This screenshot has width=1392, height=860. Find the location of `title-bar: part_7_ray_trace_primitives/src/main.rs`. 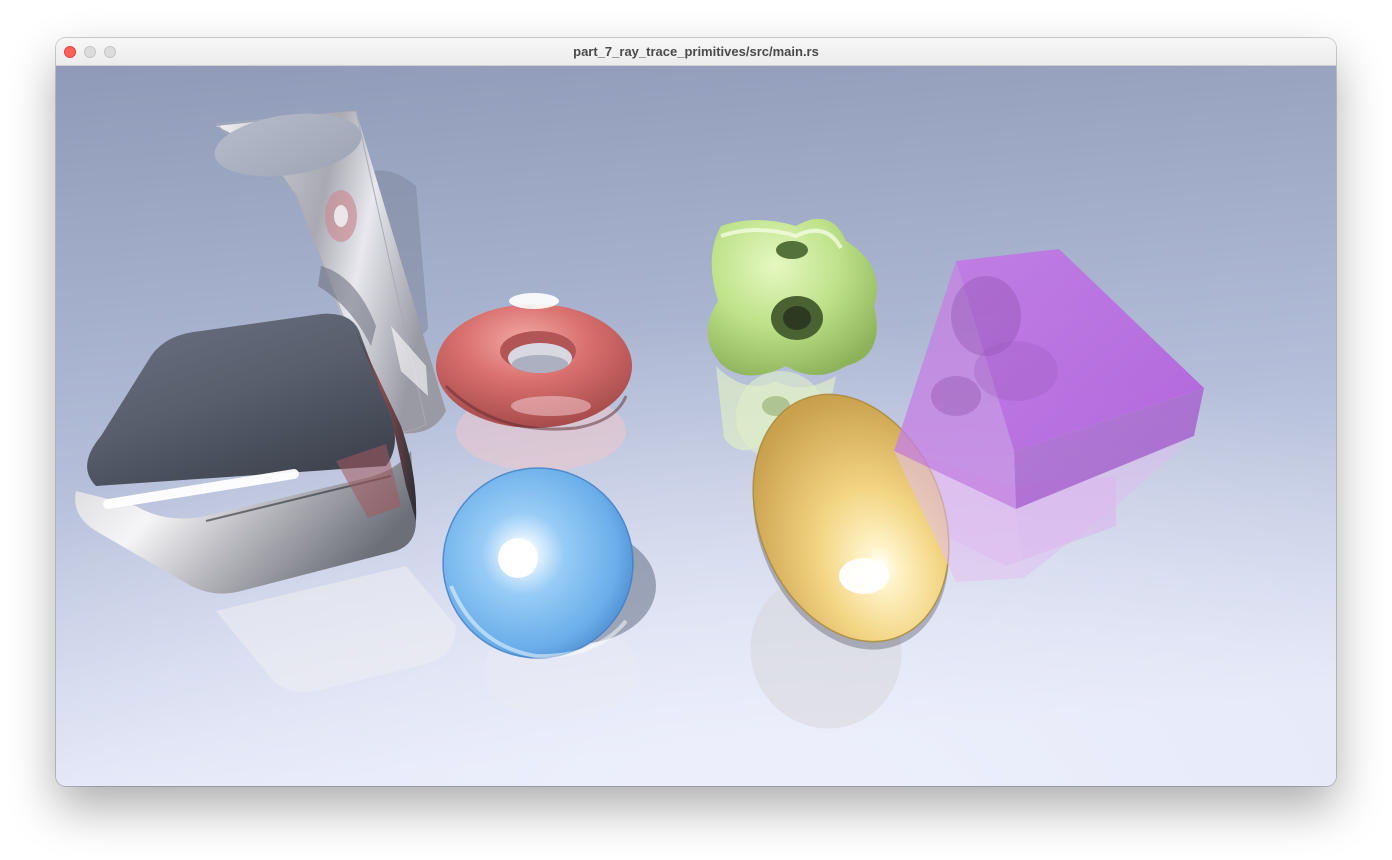

title-bar: part_7_ray_trace_primitives/src/main.rs is located at coordinates (696, 52).